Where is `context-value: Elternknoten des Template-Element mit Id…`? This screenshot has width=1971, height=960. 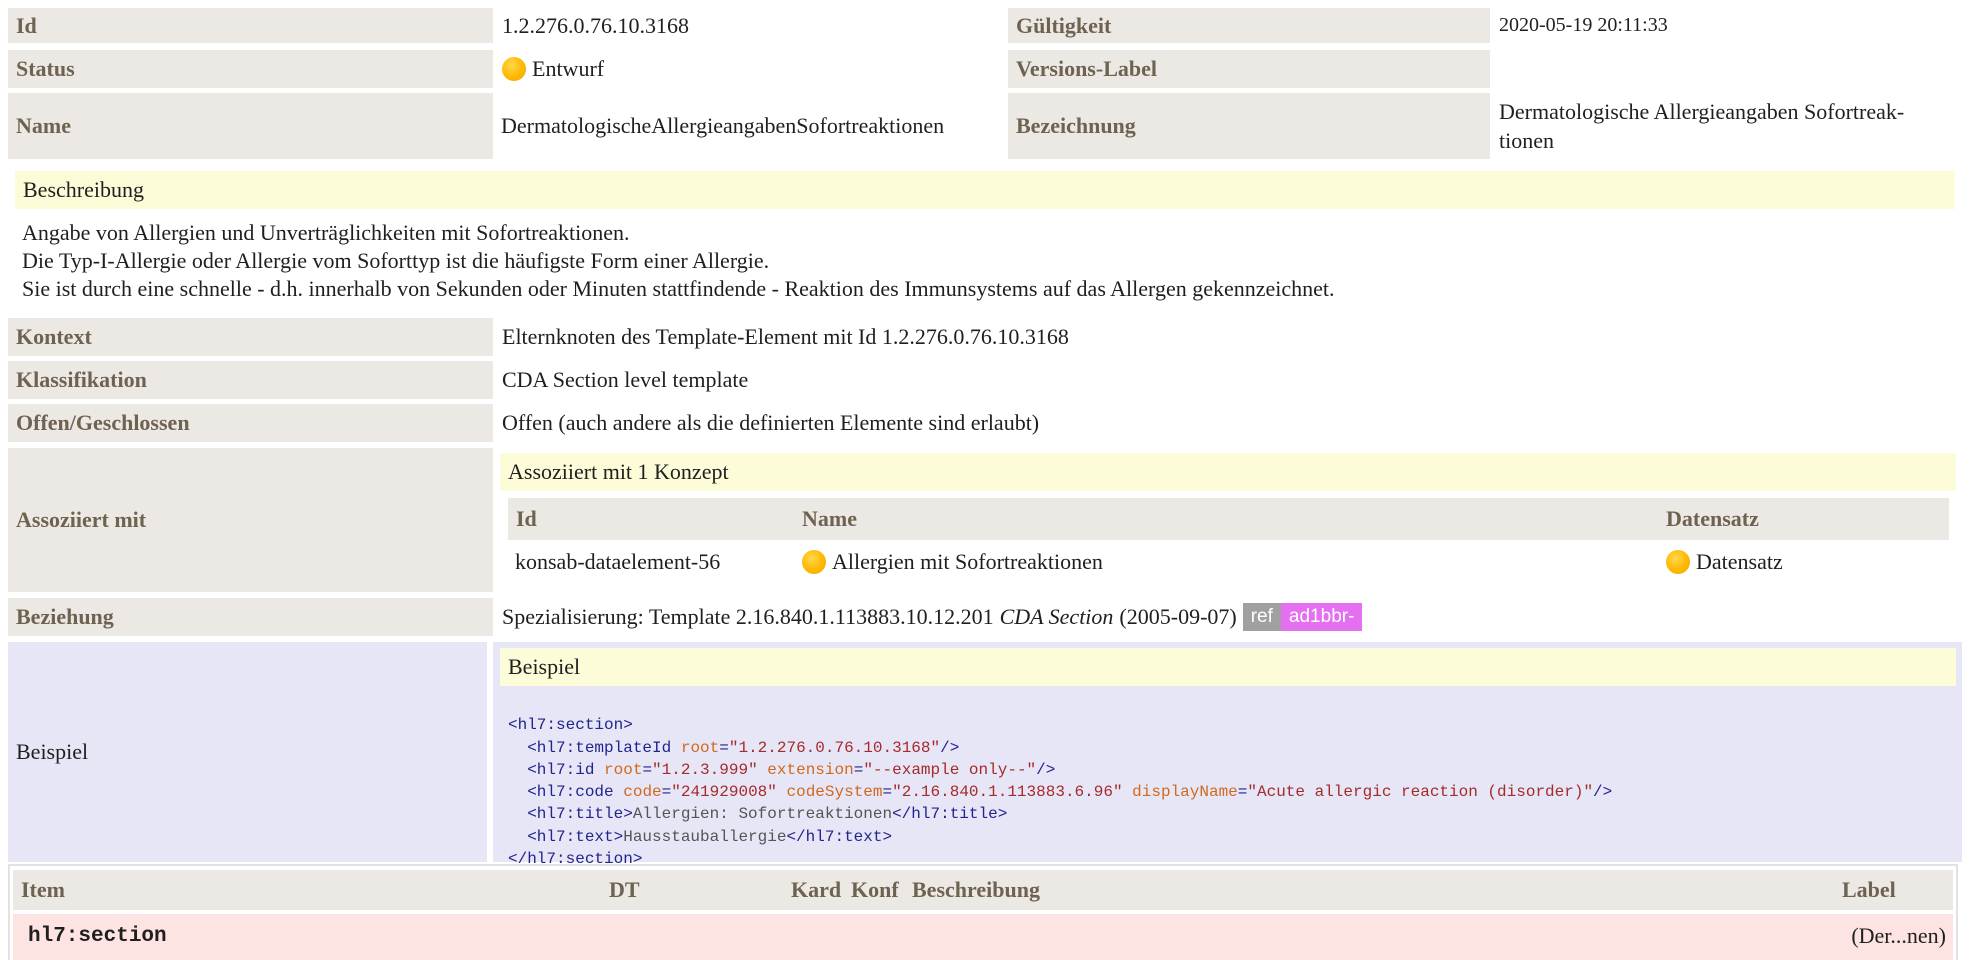 context-value: Elternknoten des Template-Element mit Id… is located at coordinates (785, 336).